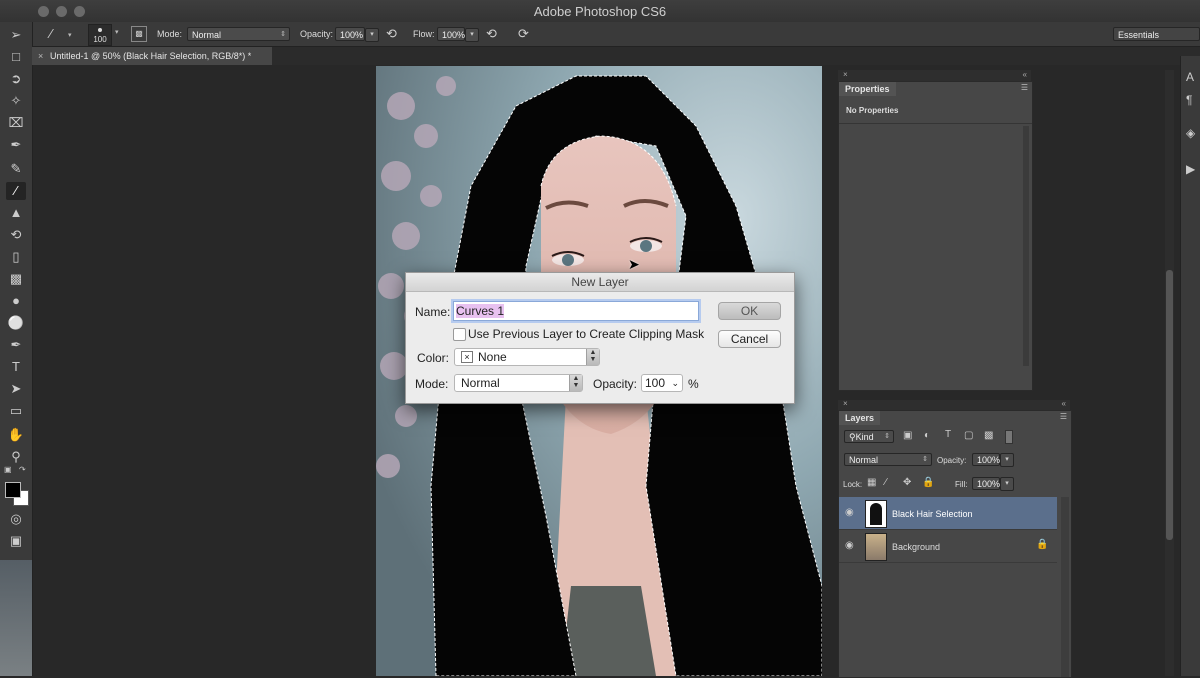 This screenshot has width=1200, height=678. I want to click on opacity-input: 100%, so click(350, 34).